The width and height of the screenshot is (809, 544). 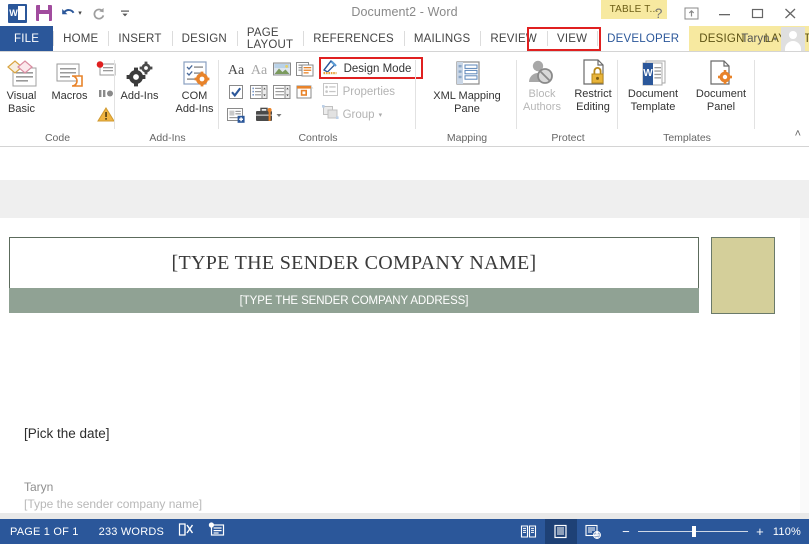 I want to click on close-icon, so click(x=790, y=13).